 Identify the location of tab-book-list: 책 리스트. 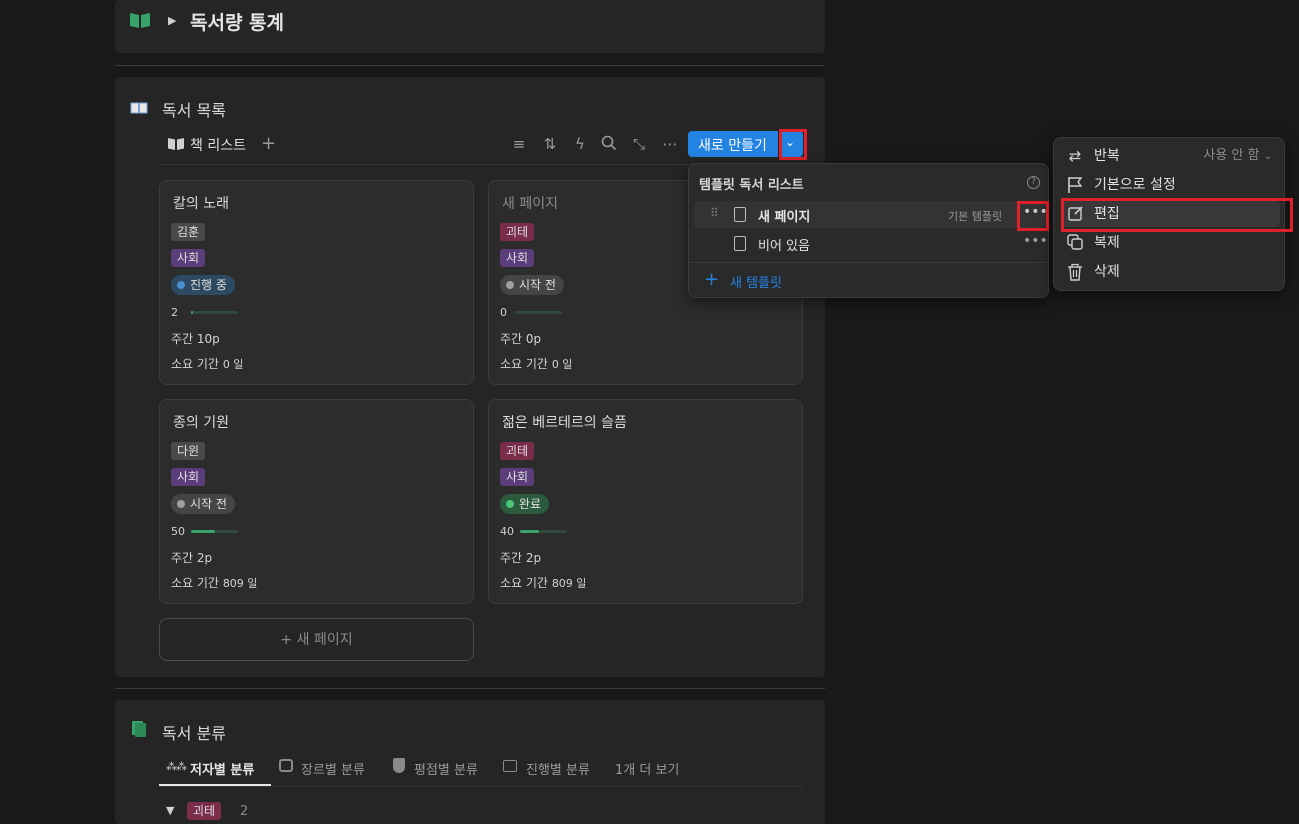
(218, 145).